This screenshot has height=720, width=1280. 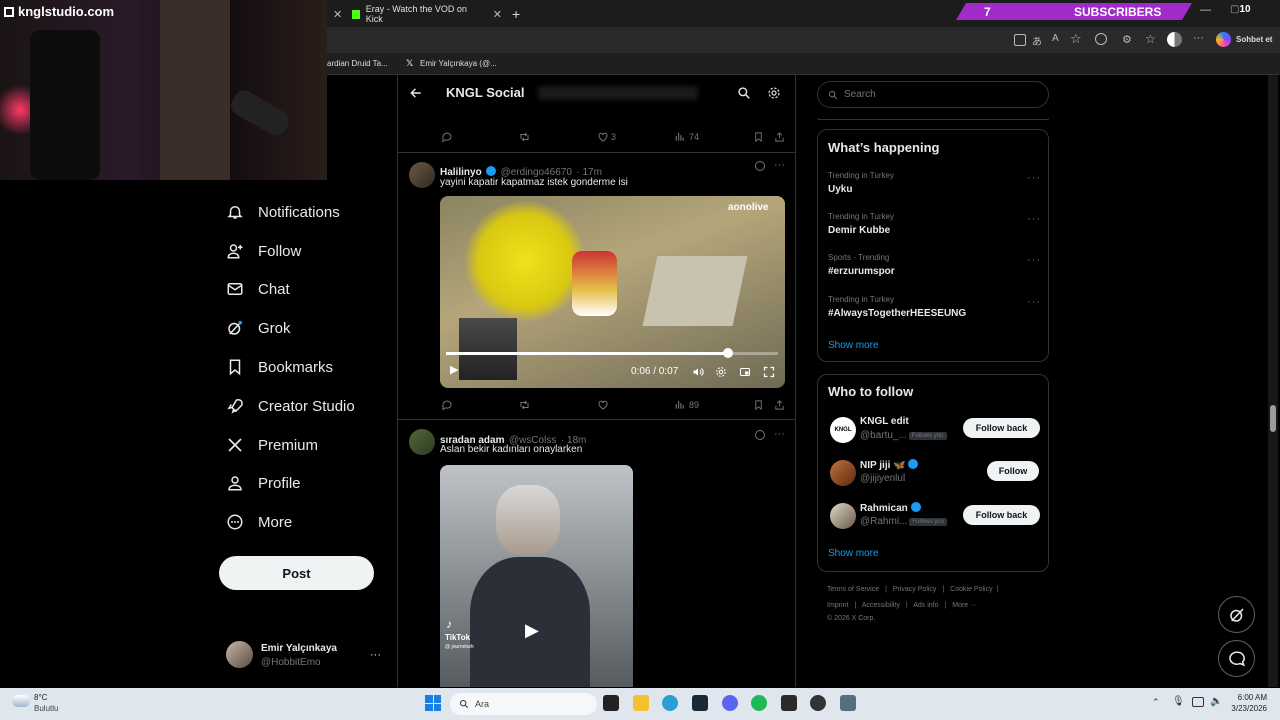 What do you see at coordinates (700, 703) in the screenshot?
I see `steam-icon` at bounding box center [700, 703].